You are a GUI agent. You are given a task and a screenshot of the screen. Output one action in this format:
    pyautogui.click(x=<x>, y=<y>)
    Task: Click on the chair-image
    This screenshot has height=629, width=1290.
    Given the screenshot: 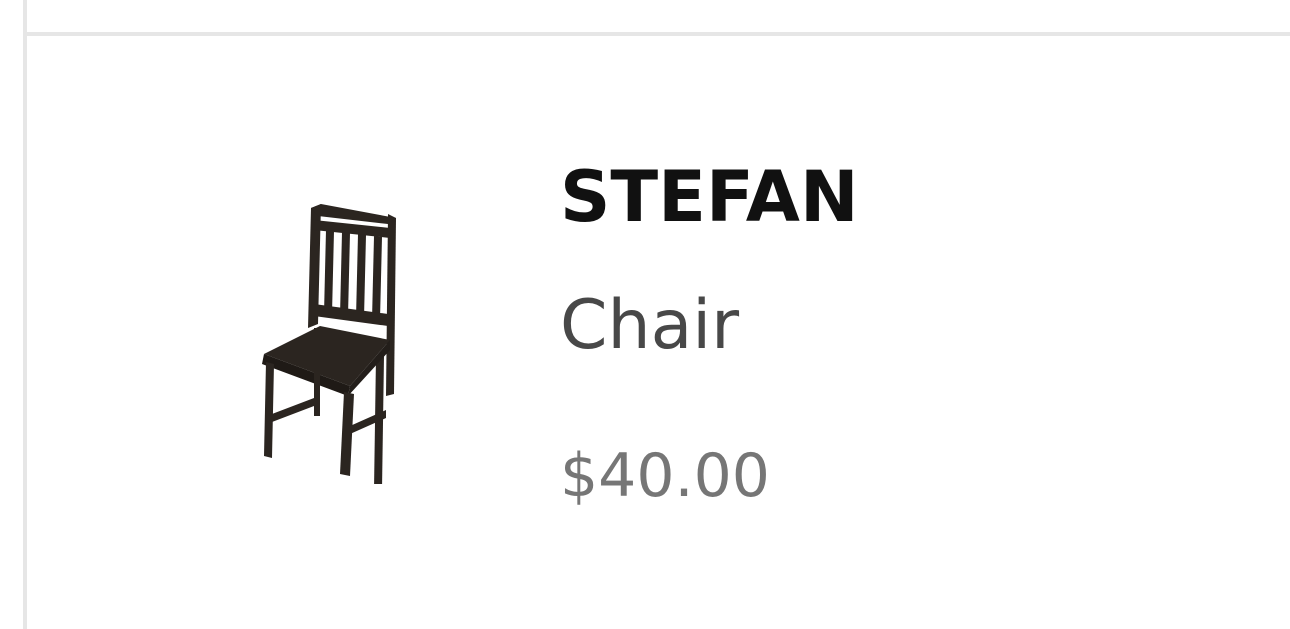 What is the action you would take?
    pyautogui.click(x=332, y=324)
    